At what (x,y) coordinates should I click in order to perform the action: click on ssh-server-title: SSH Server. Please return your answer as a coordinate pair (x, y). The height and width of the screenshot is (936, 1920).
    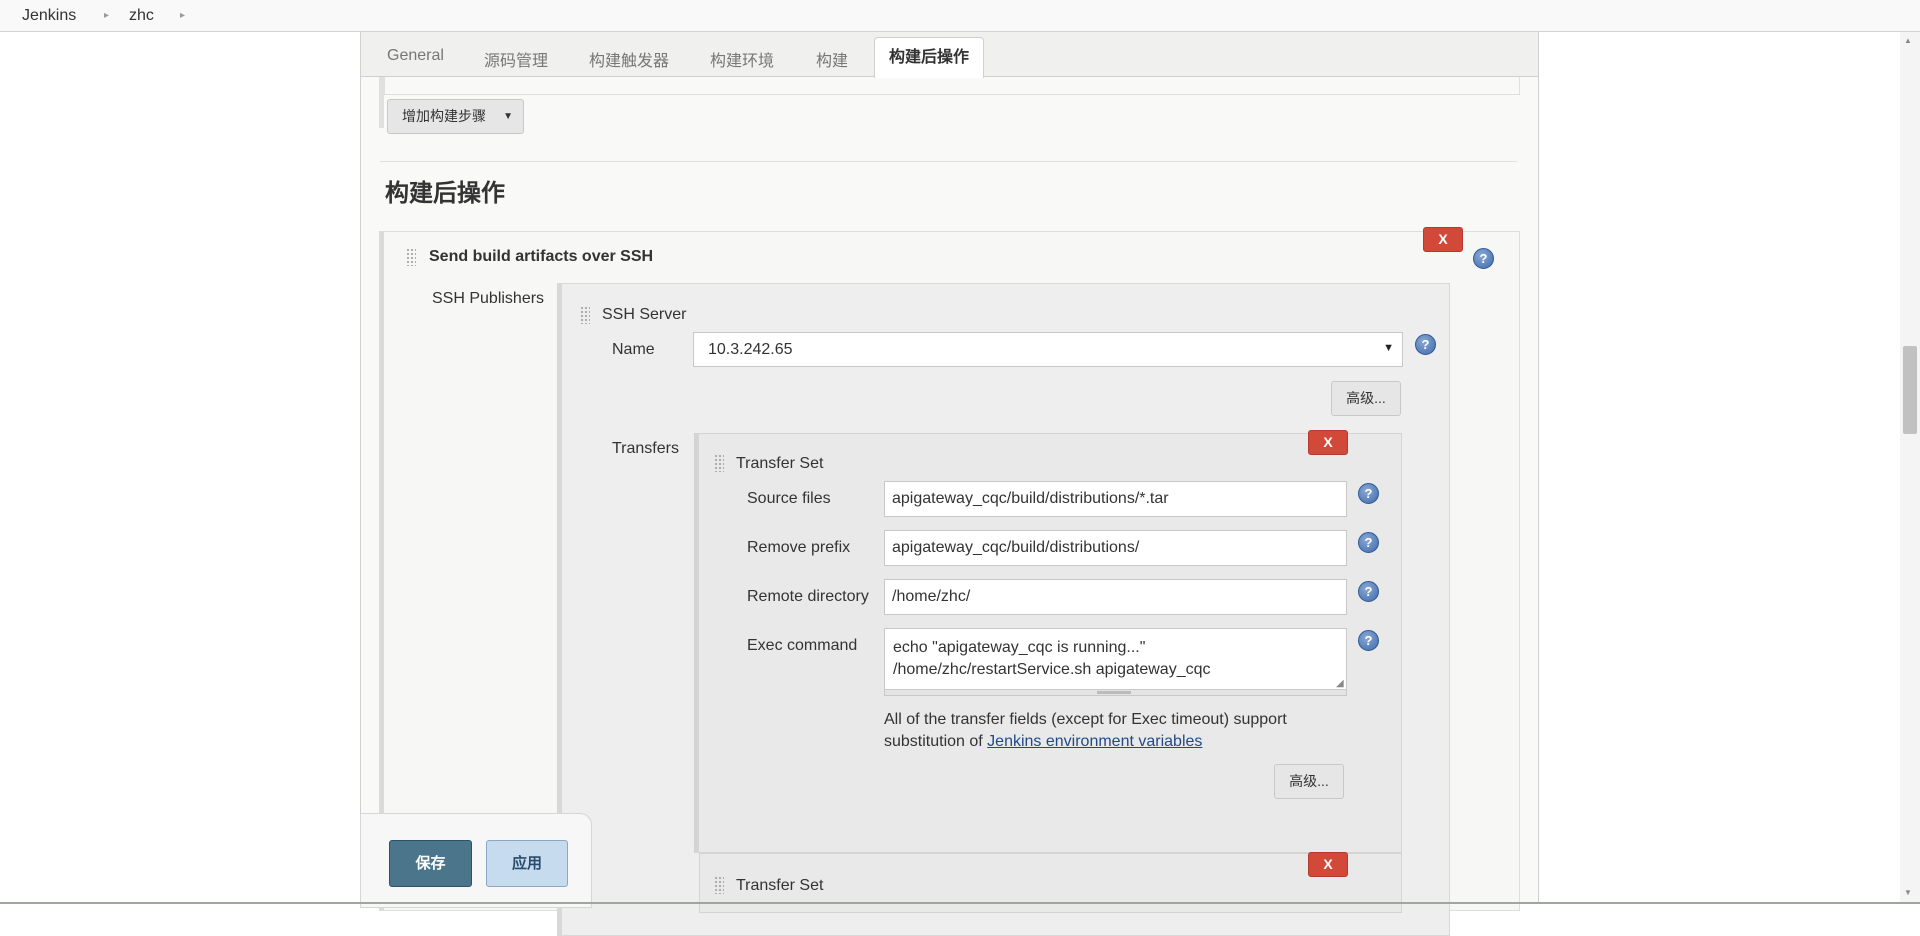
    Looking at the image, I should click on (644, 314).